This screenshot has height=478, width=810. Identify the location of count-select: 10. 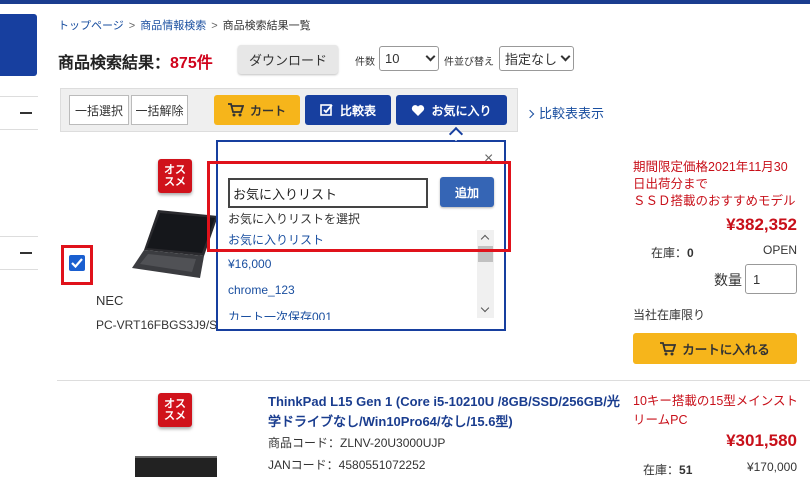
(409, 58).